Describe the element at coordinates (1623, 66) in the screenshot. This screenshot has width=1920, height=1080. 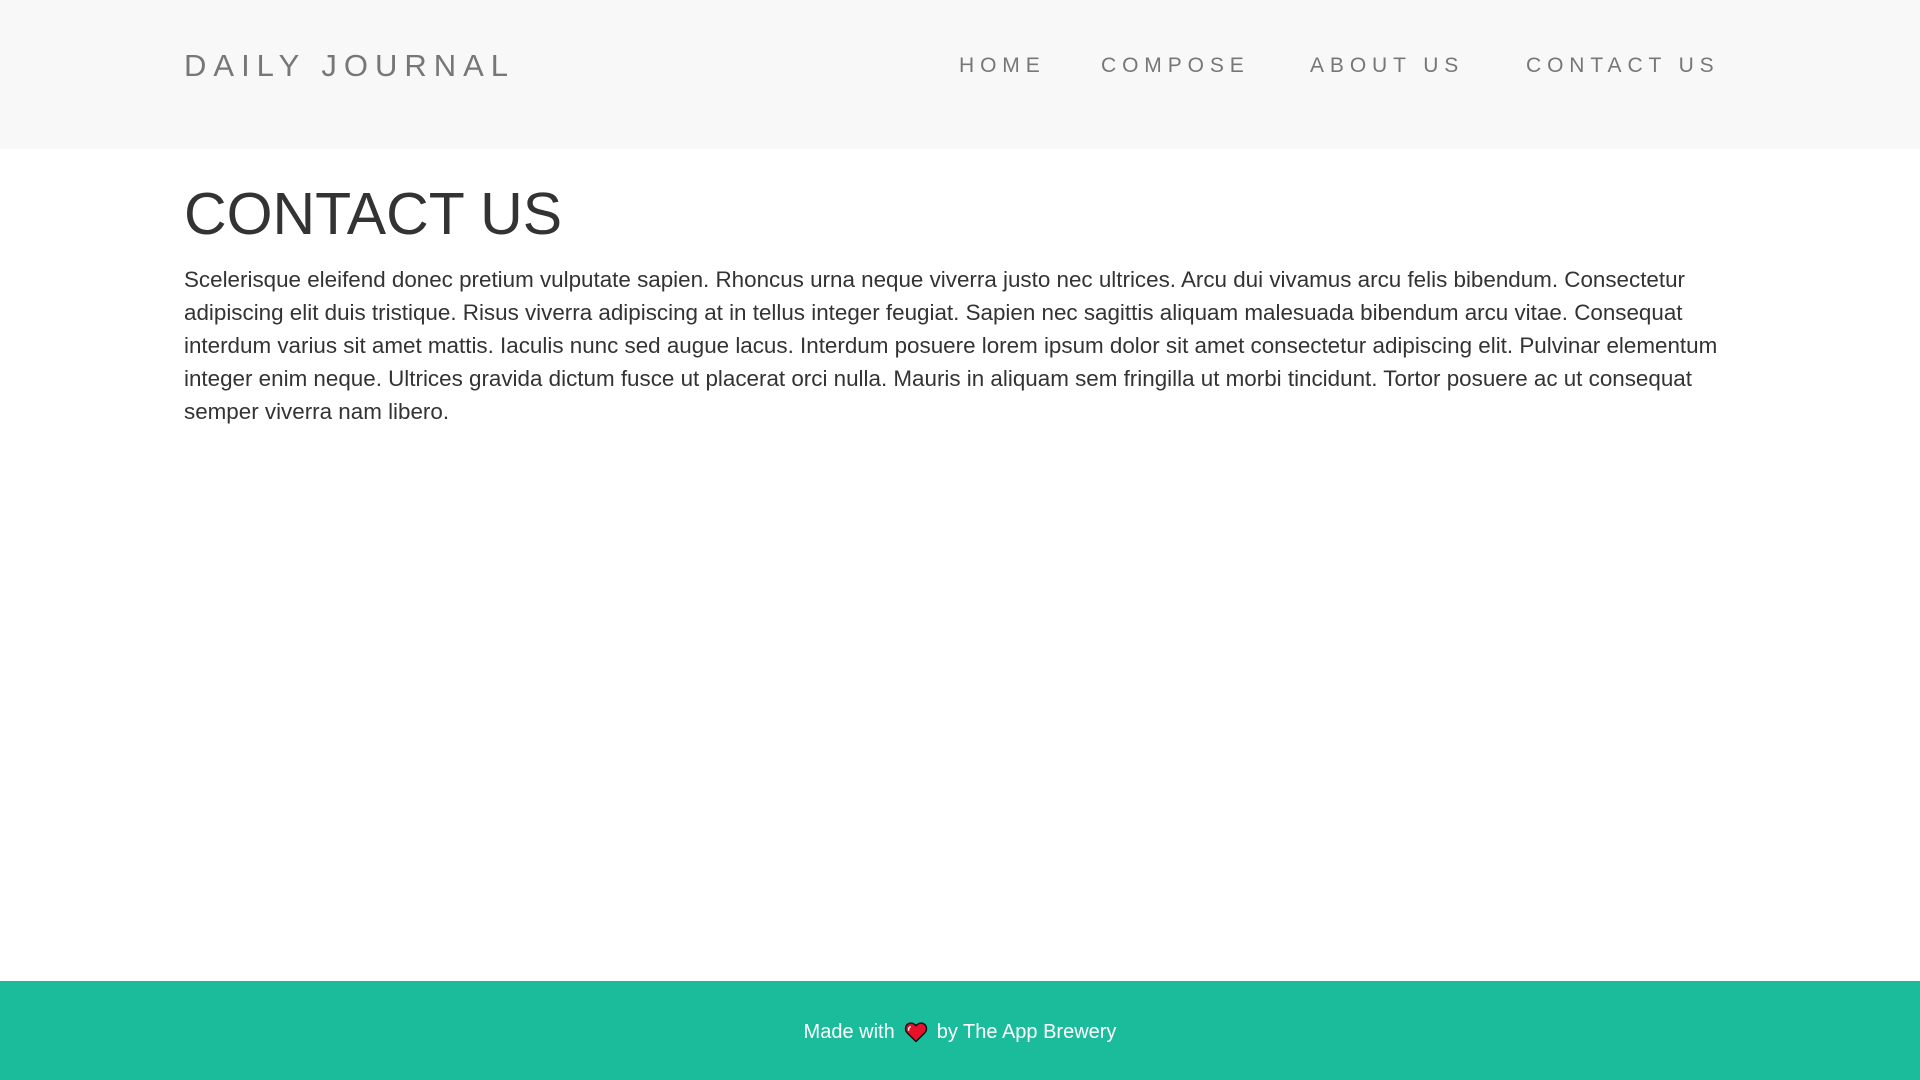
I see `nav-contact-us-link: CONTACT US` at that location.